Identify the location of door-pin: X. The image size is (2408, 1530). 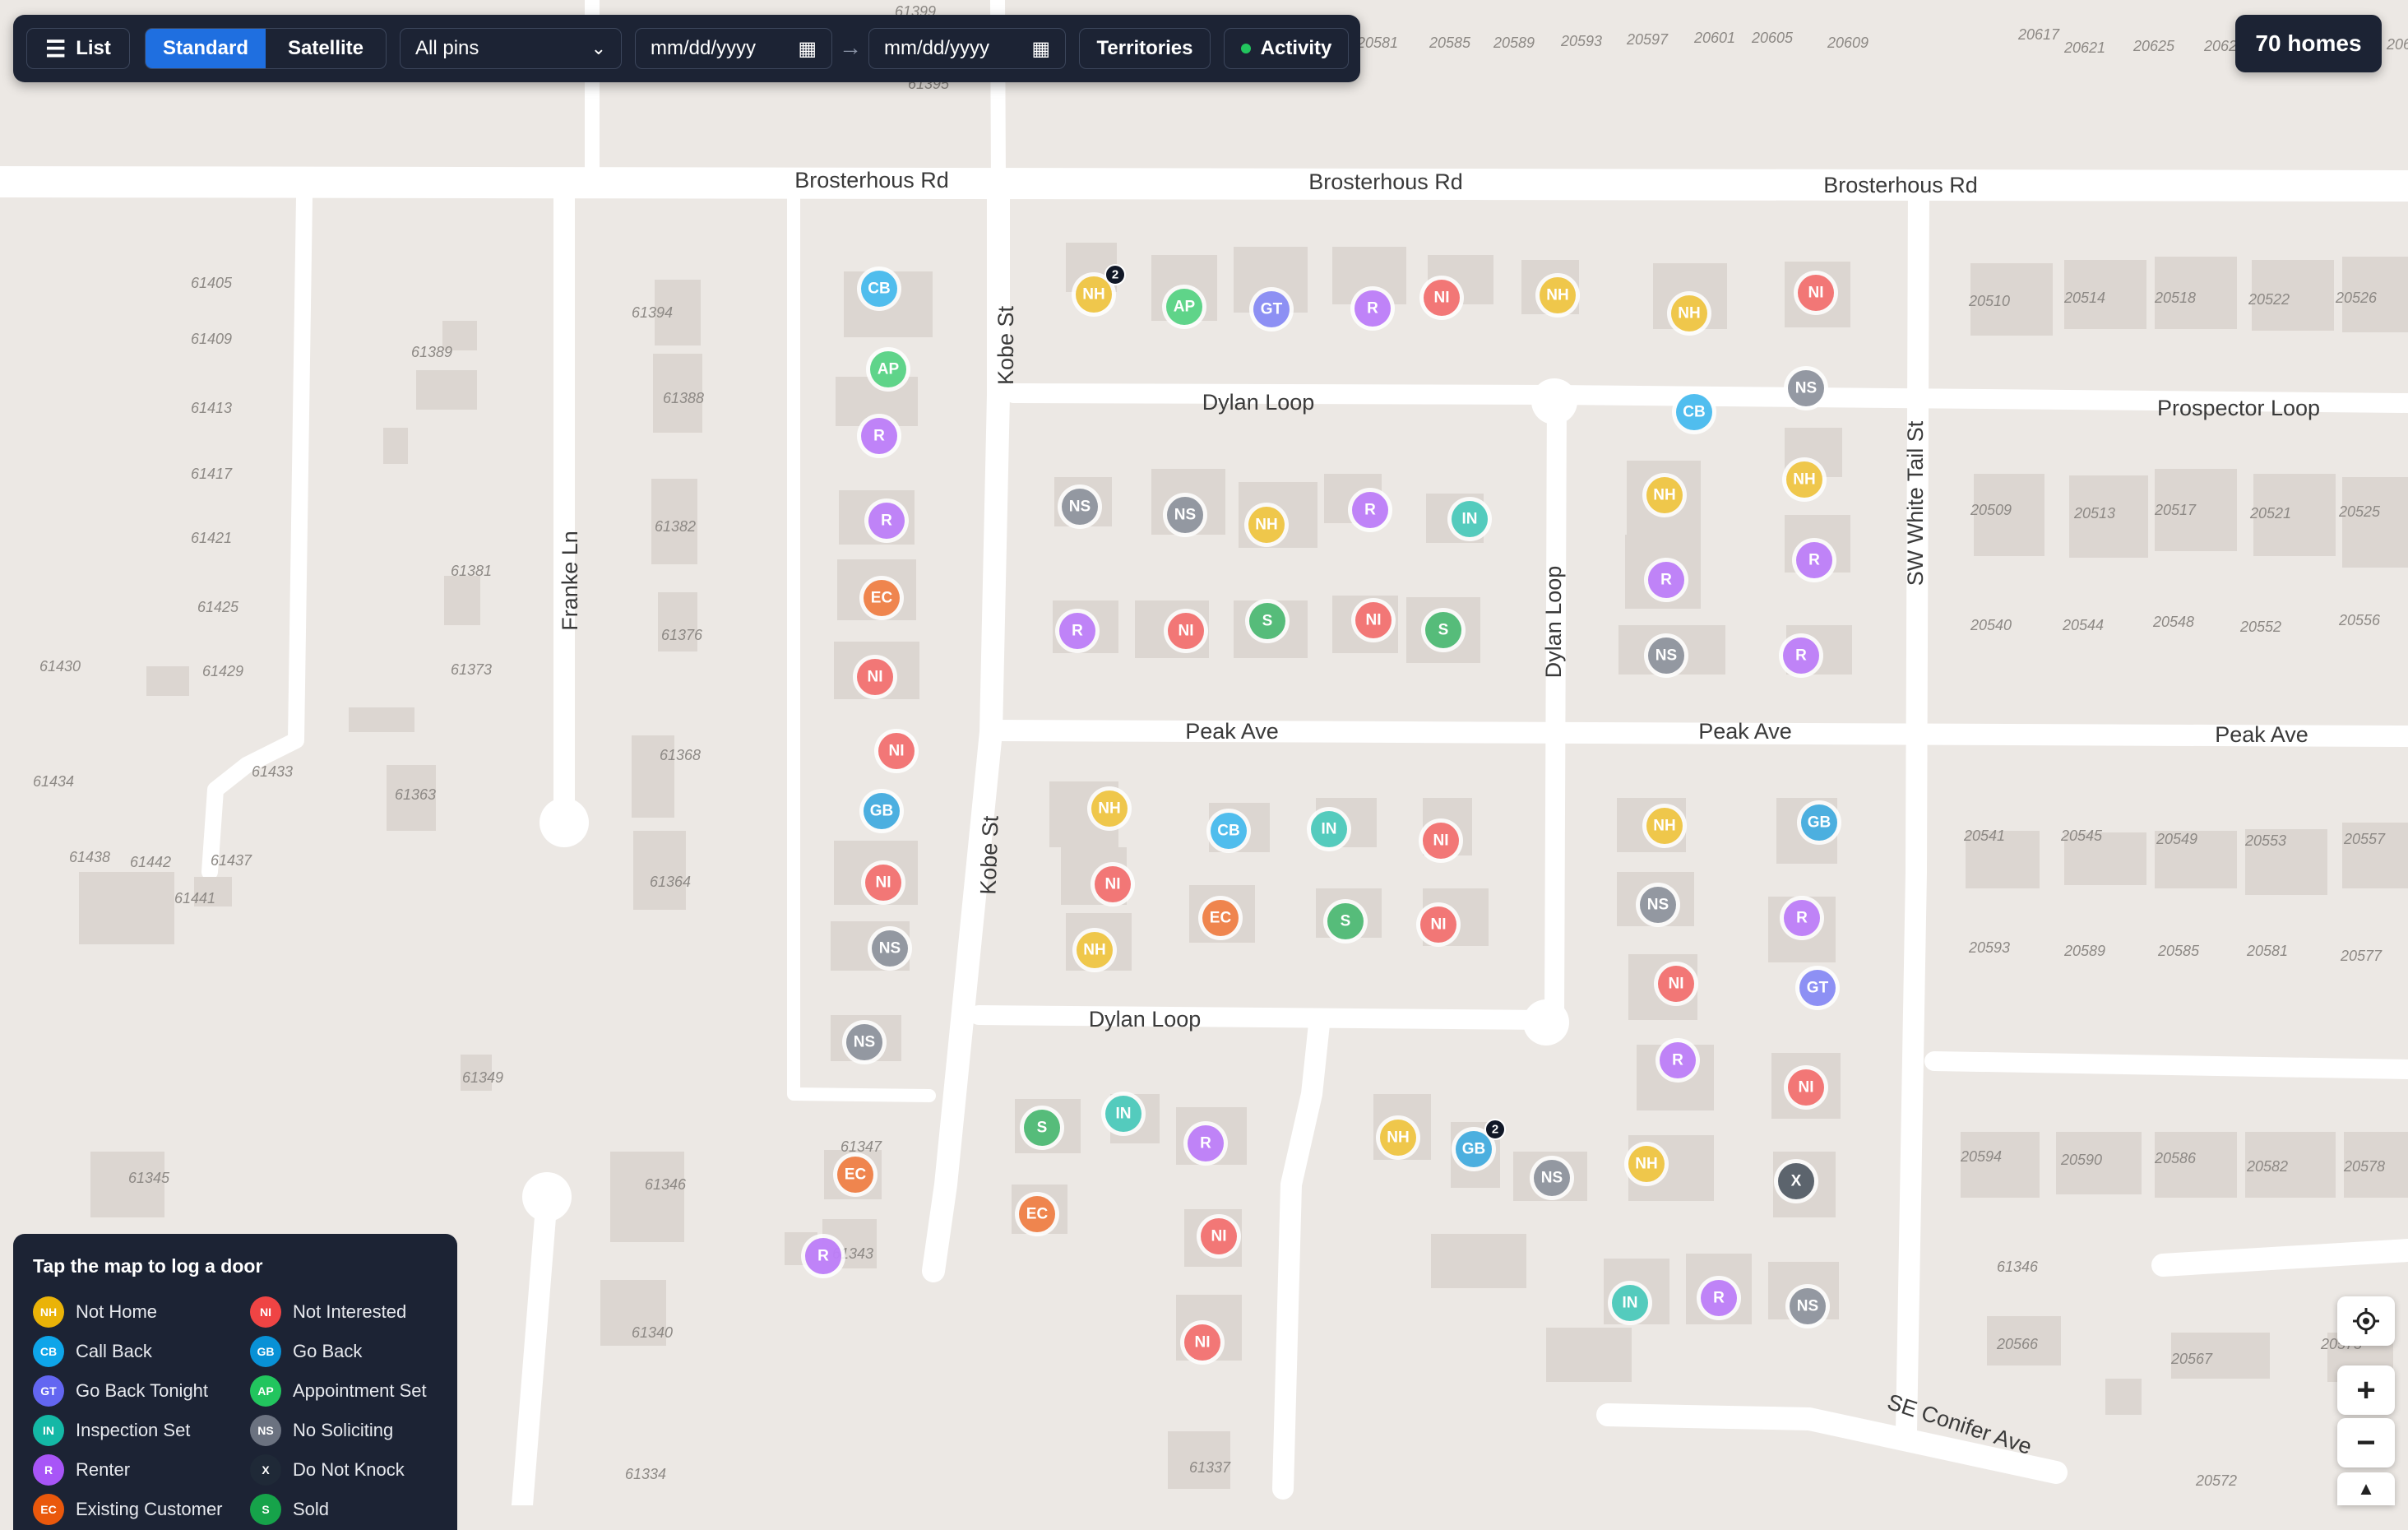
(1796, 1181).